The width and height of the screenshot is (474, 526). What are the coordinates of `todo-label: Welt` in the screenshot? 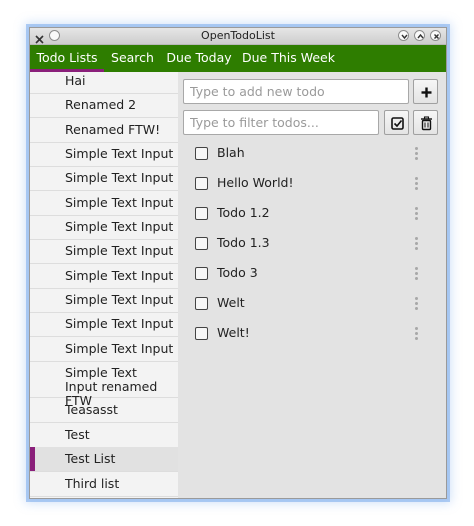 It's located at (231, 302).